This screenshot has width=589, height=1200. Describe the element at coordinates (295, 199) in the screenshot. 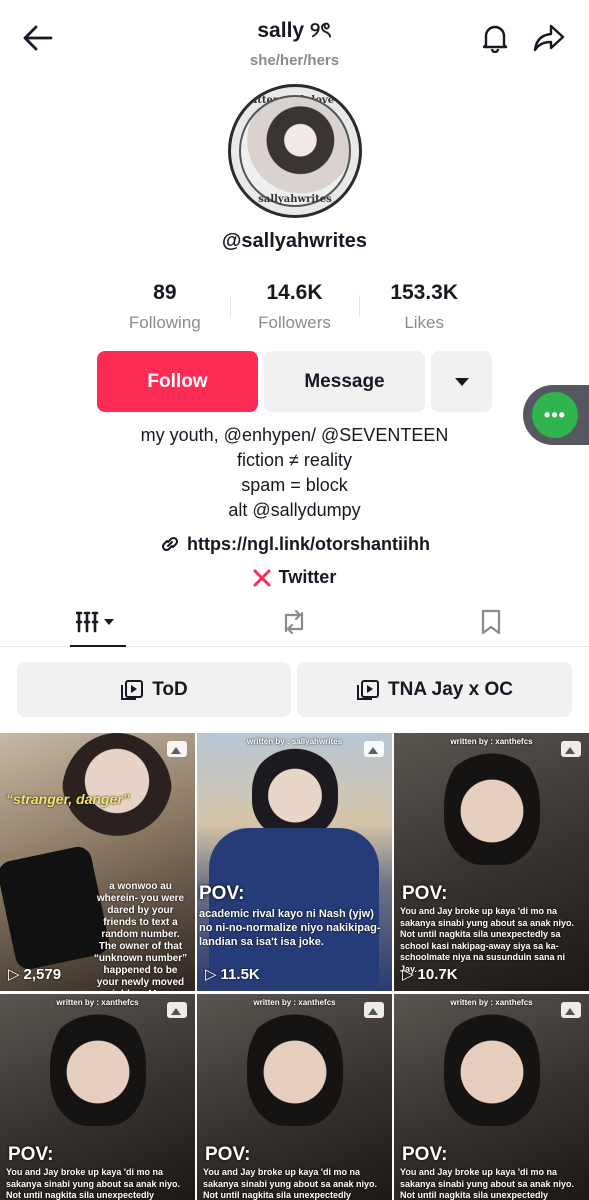

I see `avatar-bottom-text: sallyahwrites` at that location.